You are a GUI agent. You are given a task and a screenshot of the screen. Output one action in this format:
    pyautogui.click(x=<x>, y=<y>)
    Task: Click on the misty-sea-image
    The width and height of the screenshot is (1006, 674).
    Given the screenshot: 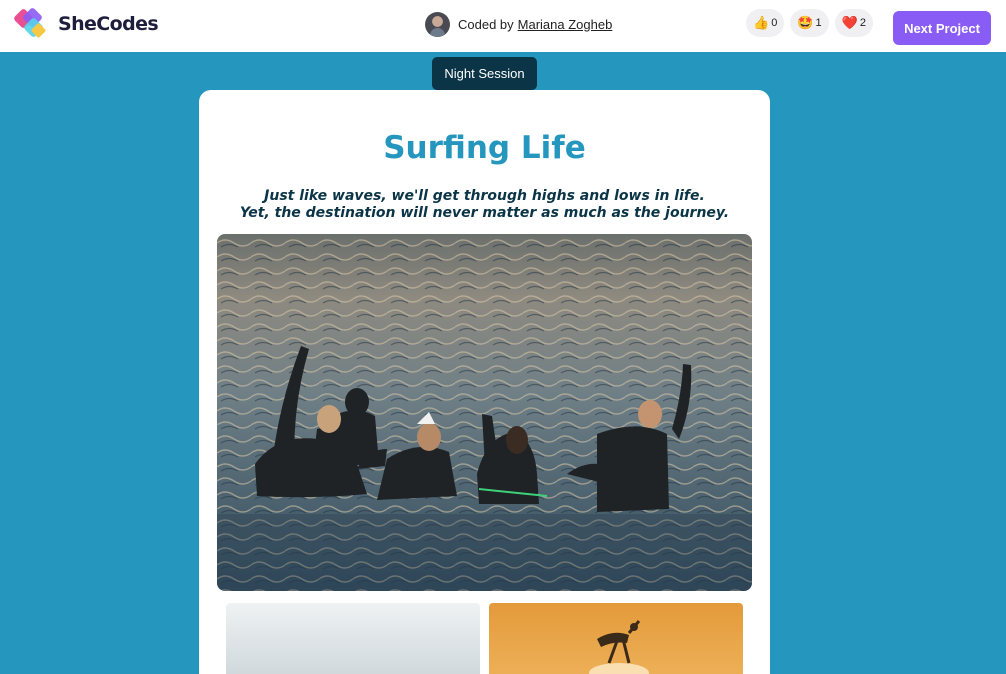 What is the action you would take?
    pyautogui.click(x=353, y=638)
    